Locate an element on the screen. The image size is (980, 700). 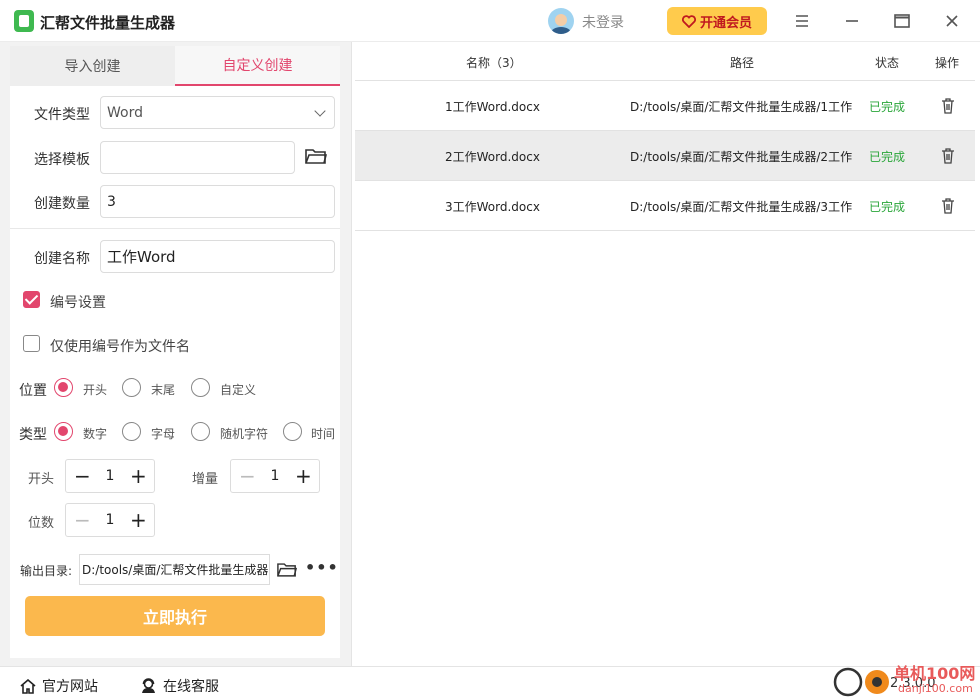
title-bar: 汇帮文件批量生成器 未登录 开通会员 is located at coordinates (490, 21).